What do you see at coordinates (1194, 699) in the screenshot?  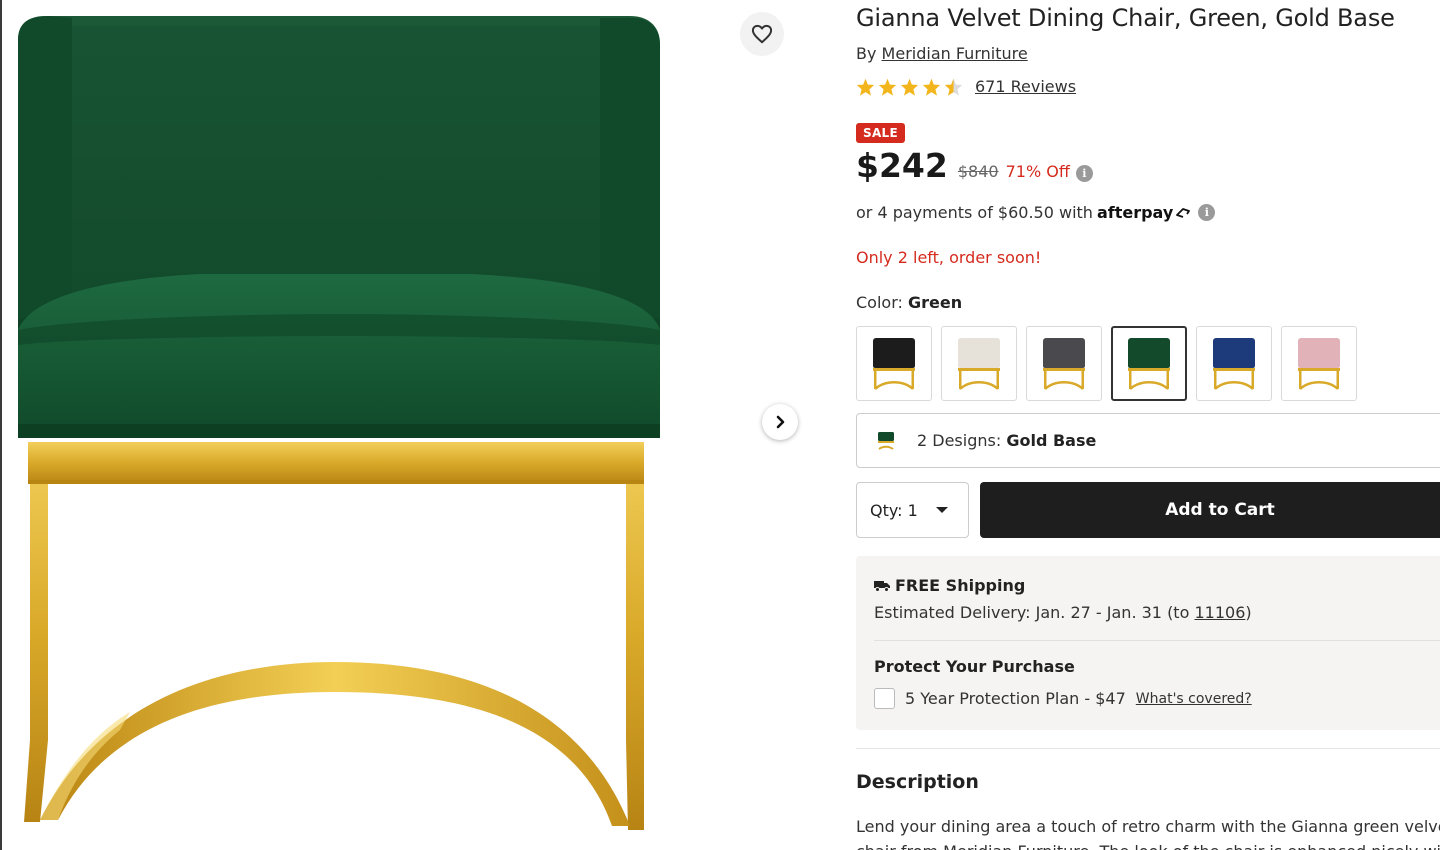 I see `whats-covered-link: What's covered?` at bounding box center [1194, 699].